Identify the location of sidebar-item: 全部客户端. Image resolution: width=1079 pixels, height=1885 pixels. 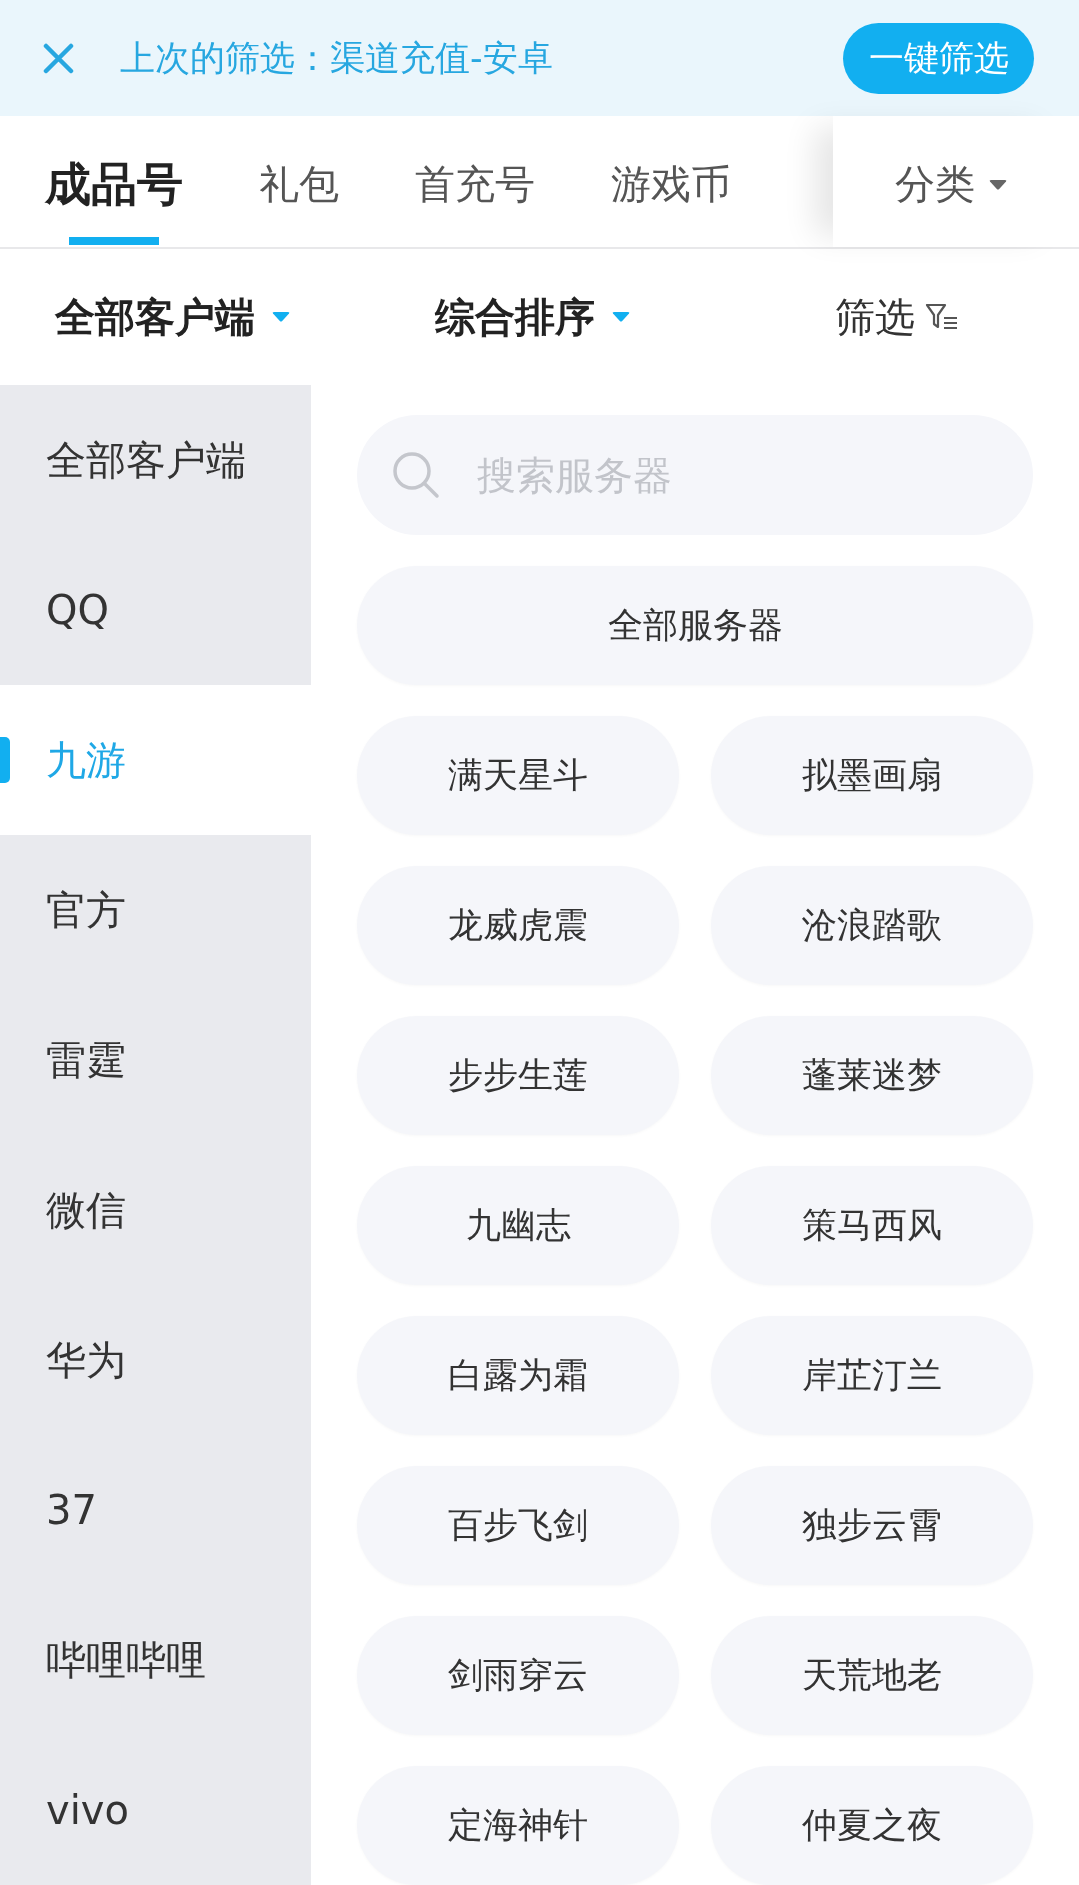
(155, 460).